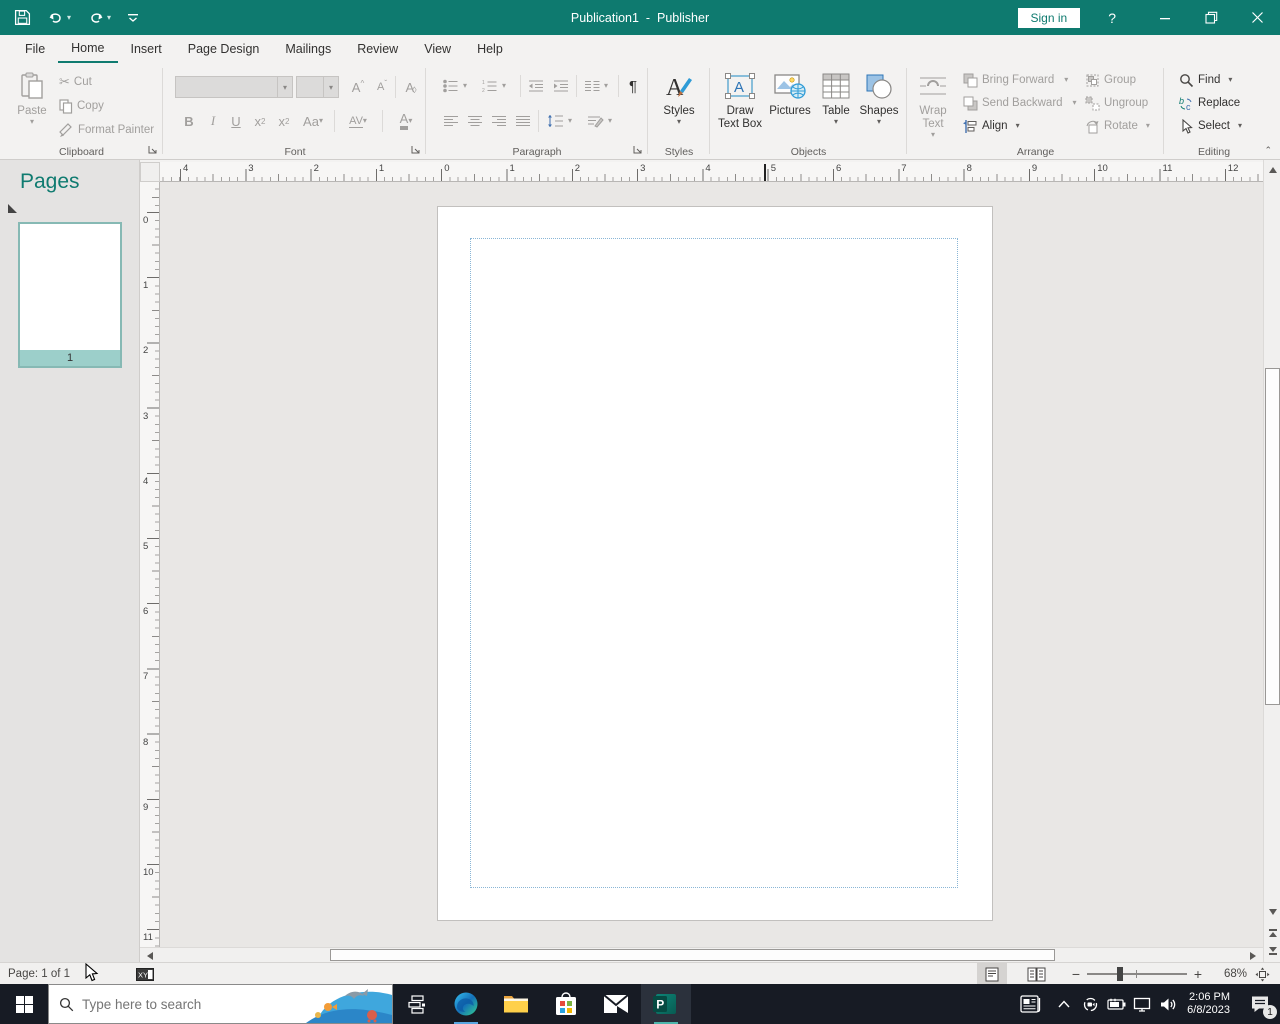 This screenshot has height=1024, width=1280. Describe the element at coordinates (1110, 80) in the screenshot. I see `group-button: Group` at that location.